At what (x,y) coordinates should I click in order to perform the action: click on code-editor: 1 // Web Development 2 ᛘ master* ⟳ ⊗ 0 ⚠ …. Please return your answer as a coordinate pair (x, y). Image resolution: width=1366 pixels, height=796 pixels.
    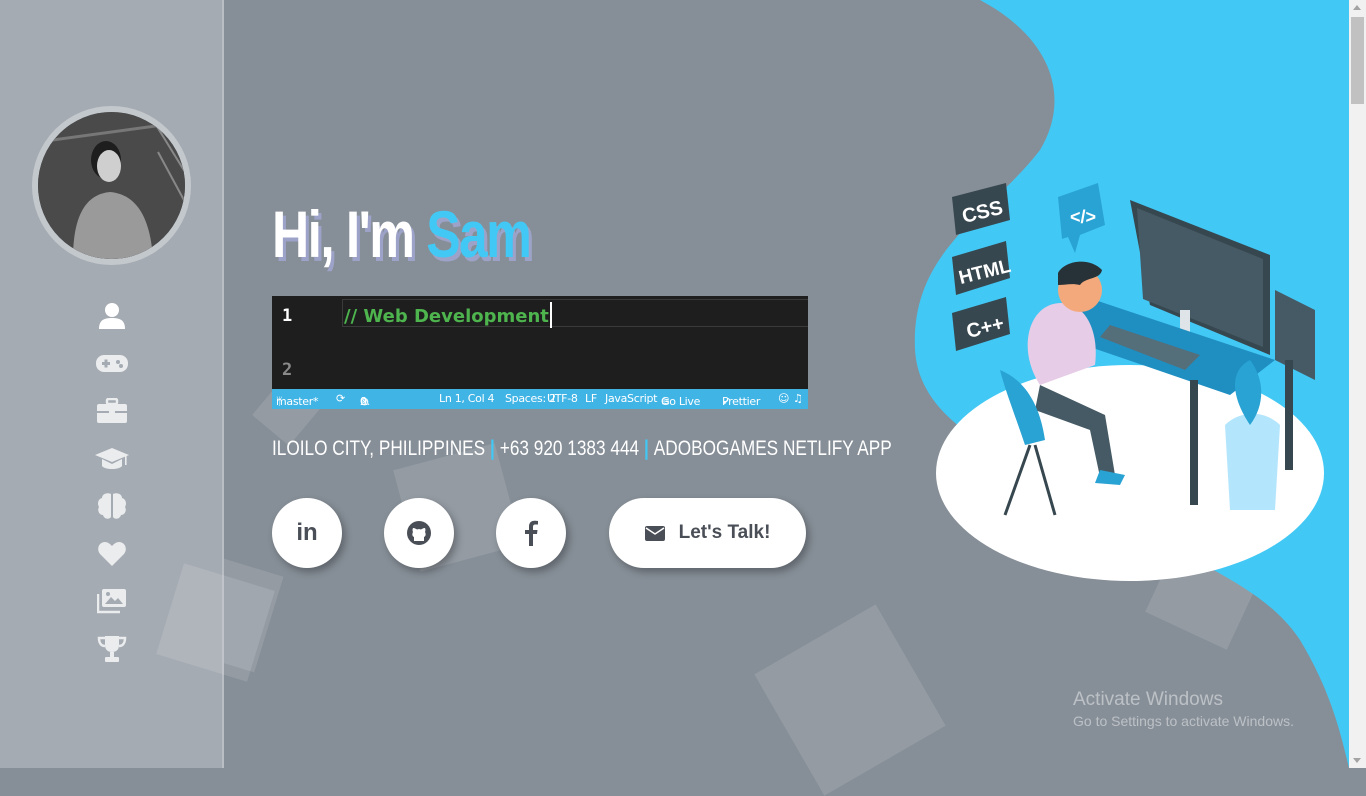
    Looking at the image, I should click on (540, 352).